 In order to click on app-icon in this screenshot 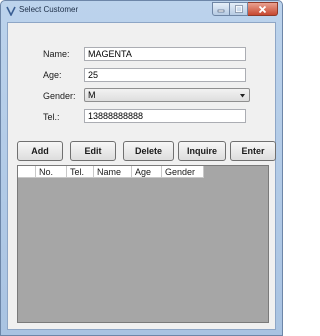, I will do `click(11, 11)`.